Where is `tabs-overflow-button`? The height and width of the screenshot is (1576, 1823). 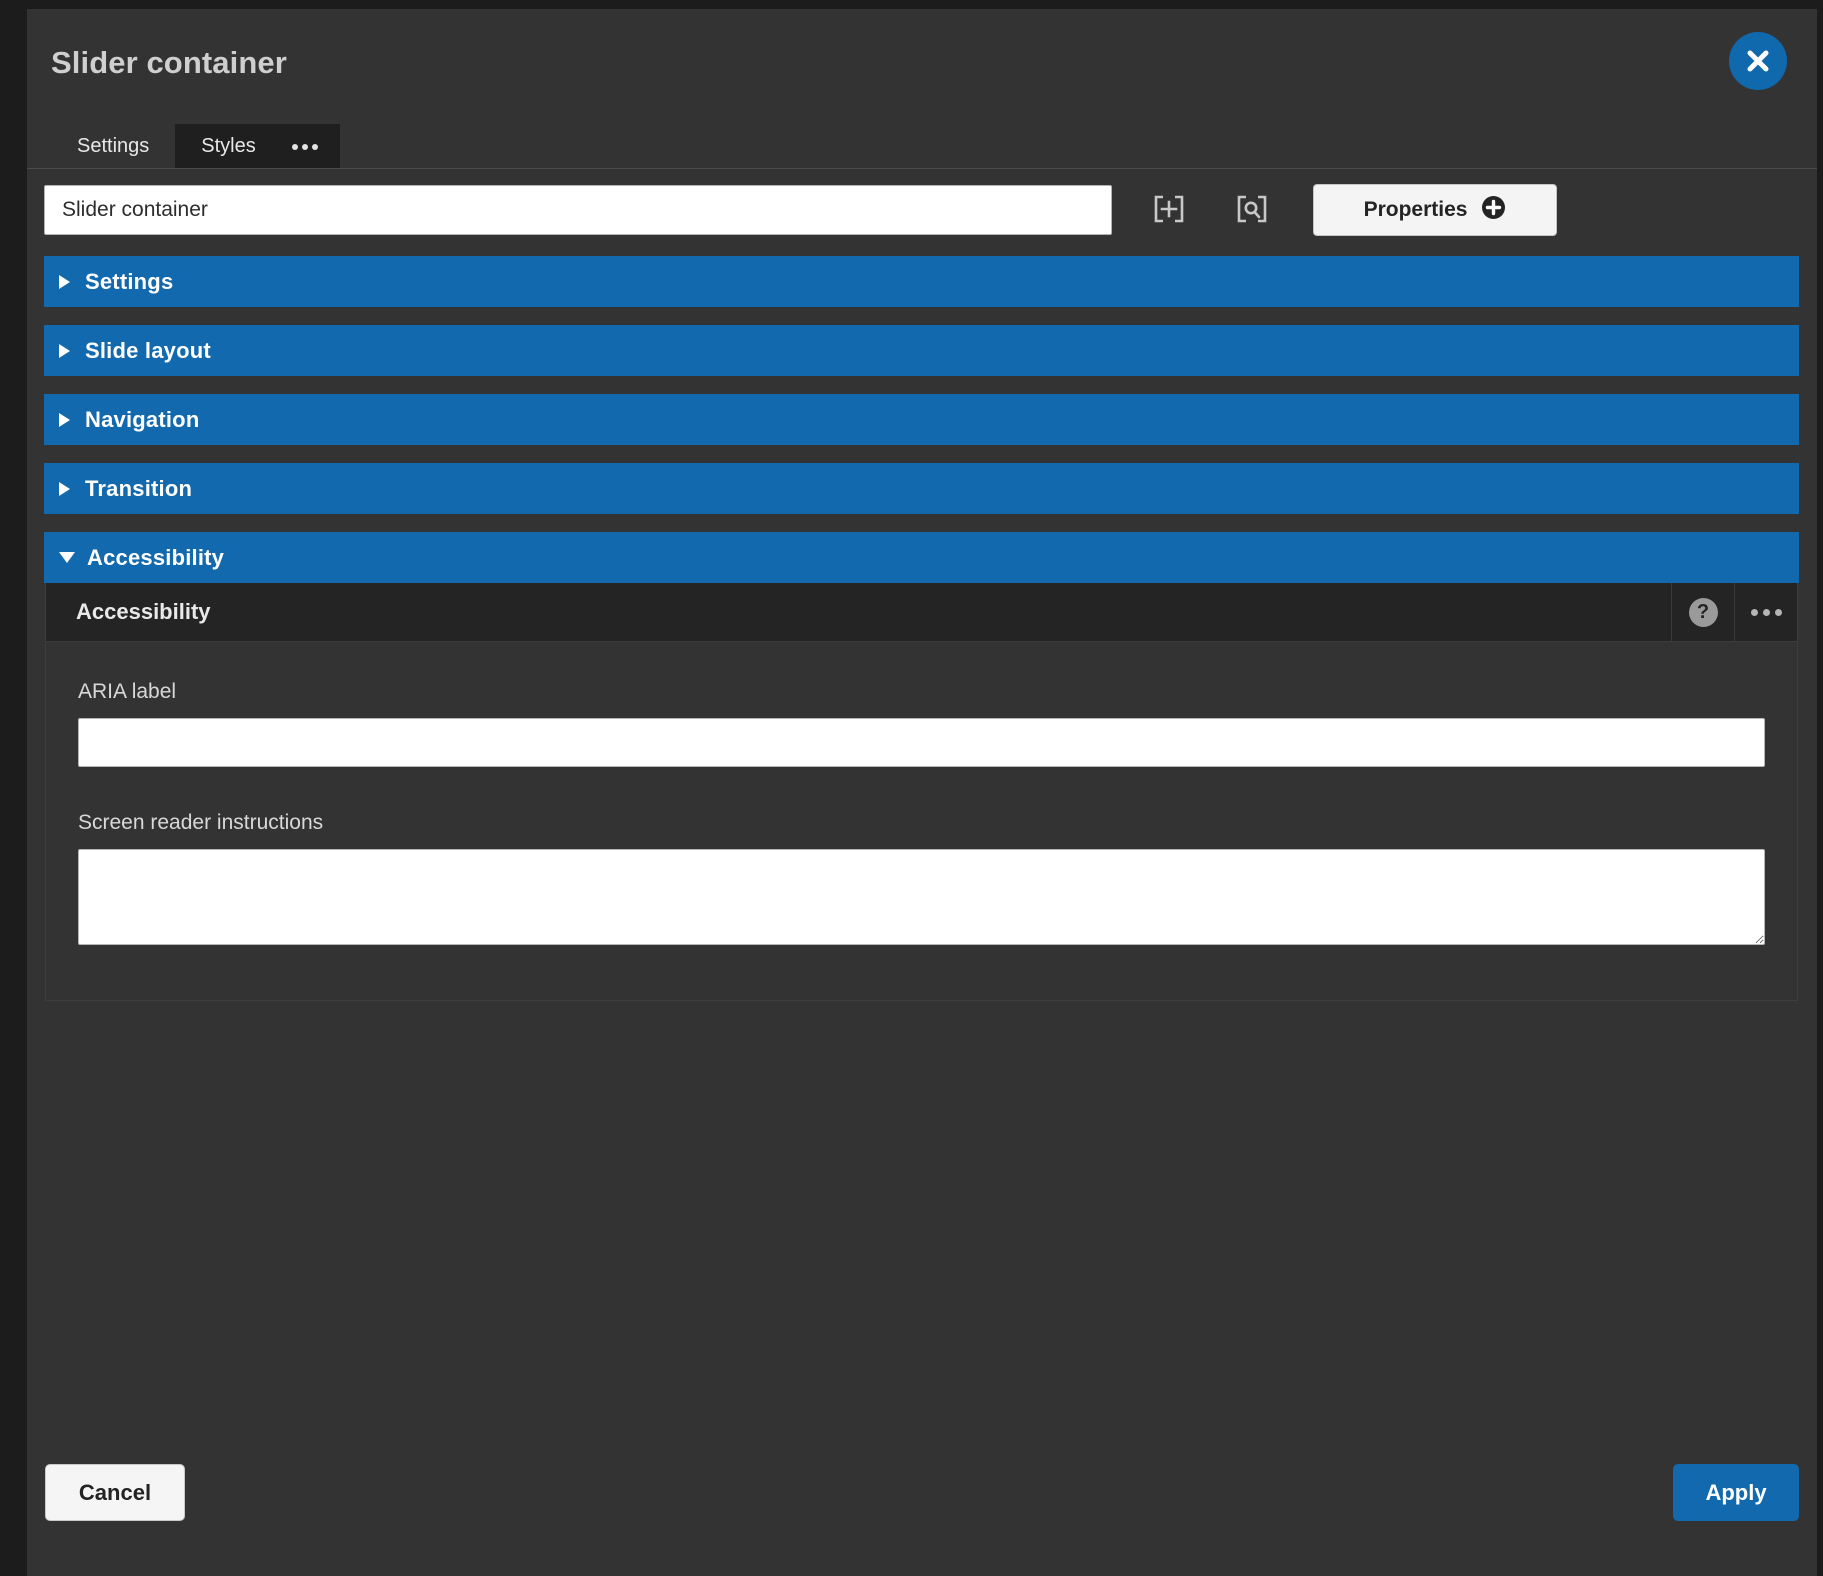
tabs-overflow-button is located at coordinates (310, 146).